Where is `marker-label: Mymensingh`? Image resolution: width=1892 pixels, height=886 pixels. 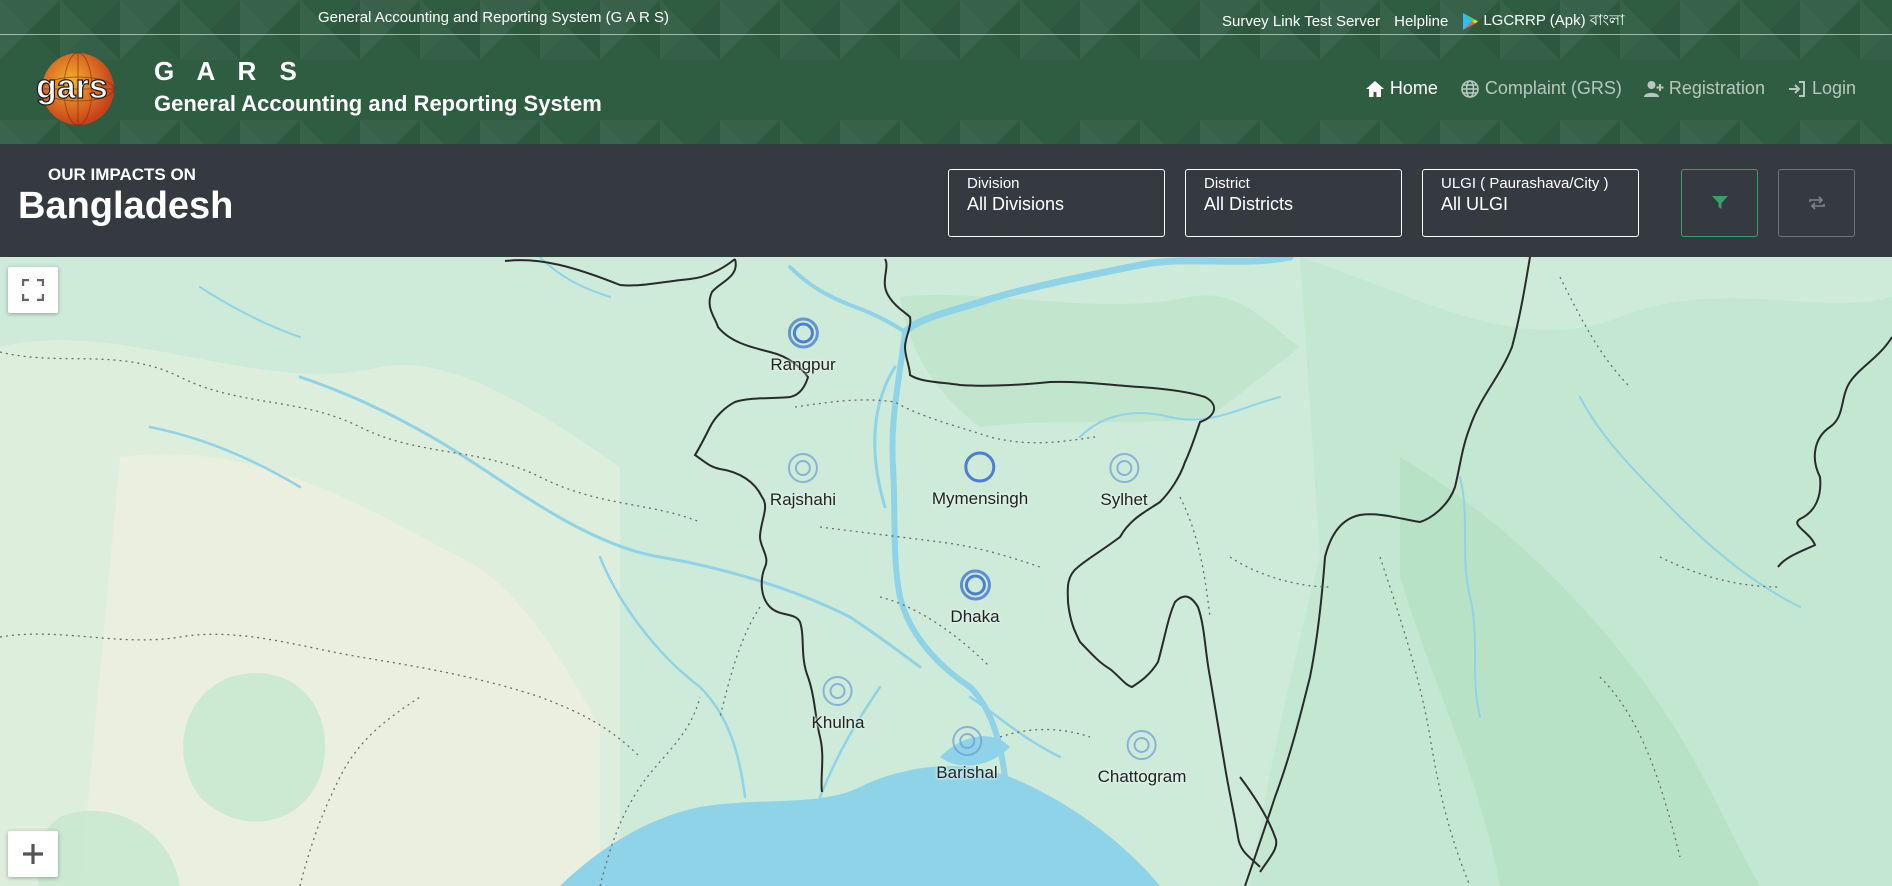
marker-label: Mymensingh is located at coordinates (980, 498).